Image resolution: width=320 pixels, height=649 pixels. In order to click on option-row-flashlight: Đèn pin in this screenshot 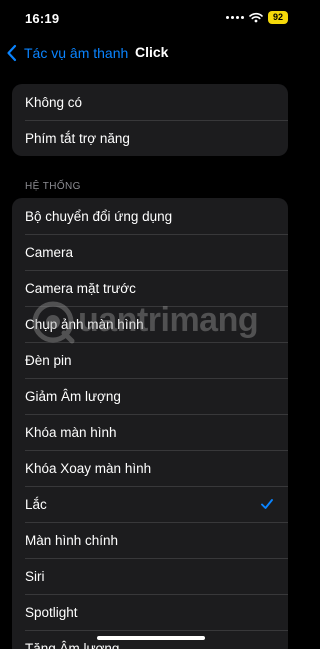, I will do `click(150, 360)`.